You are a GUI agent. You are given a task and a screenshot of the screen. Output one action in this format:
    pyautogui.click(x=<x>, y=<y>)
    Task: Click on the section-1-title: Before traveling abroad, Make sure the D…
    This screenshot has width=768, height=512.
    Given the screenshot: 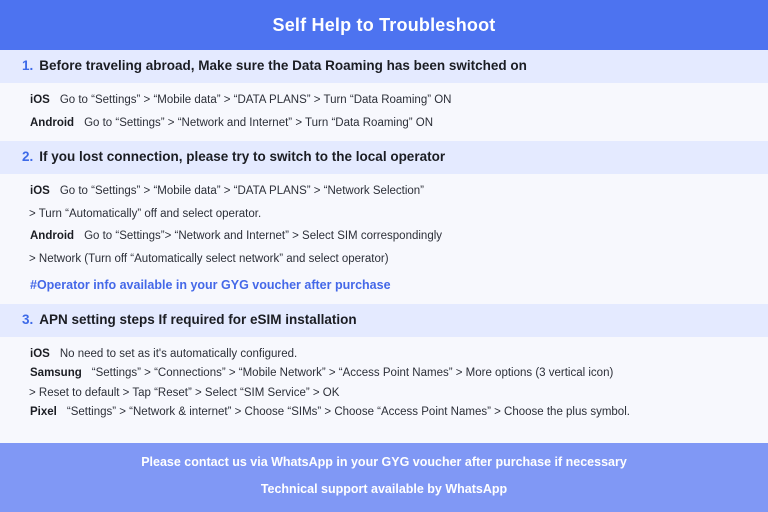 What is the action you would take?
    pyautogui.click(x=283, y=65)
    